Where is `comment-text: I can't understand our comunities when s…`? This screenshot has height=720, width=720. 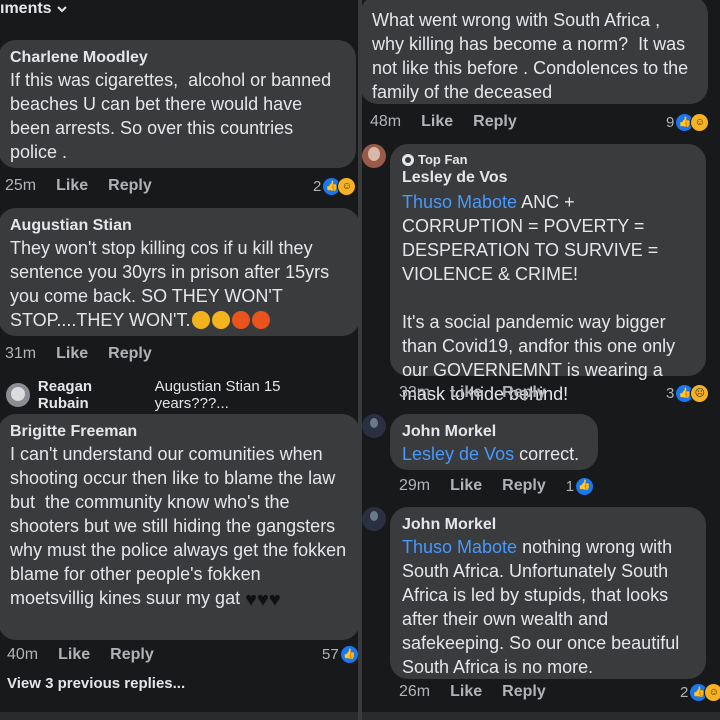 comment-text: I can't understand our comunities when s… is located at coordinates (181, 527).